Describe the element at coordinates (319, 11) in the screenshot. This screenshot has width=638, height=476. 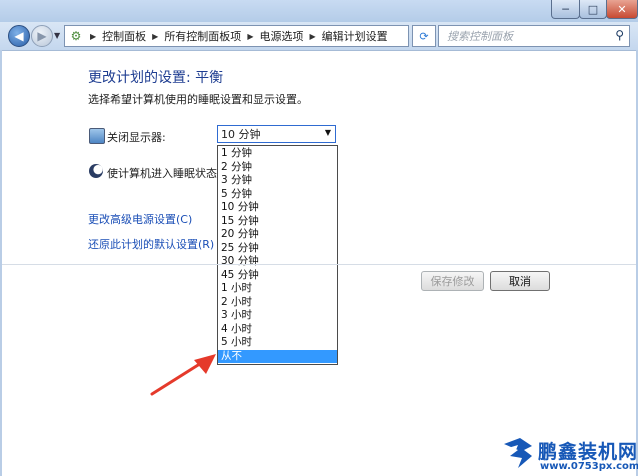
I see `title-bar: ─ □ ✕` at that location.